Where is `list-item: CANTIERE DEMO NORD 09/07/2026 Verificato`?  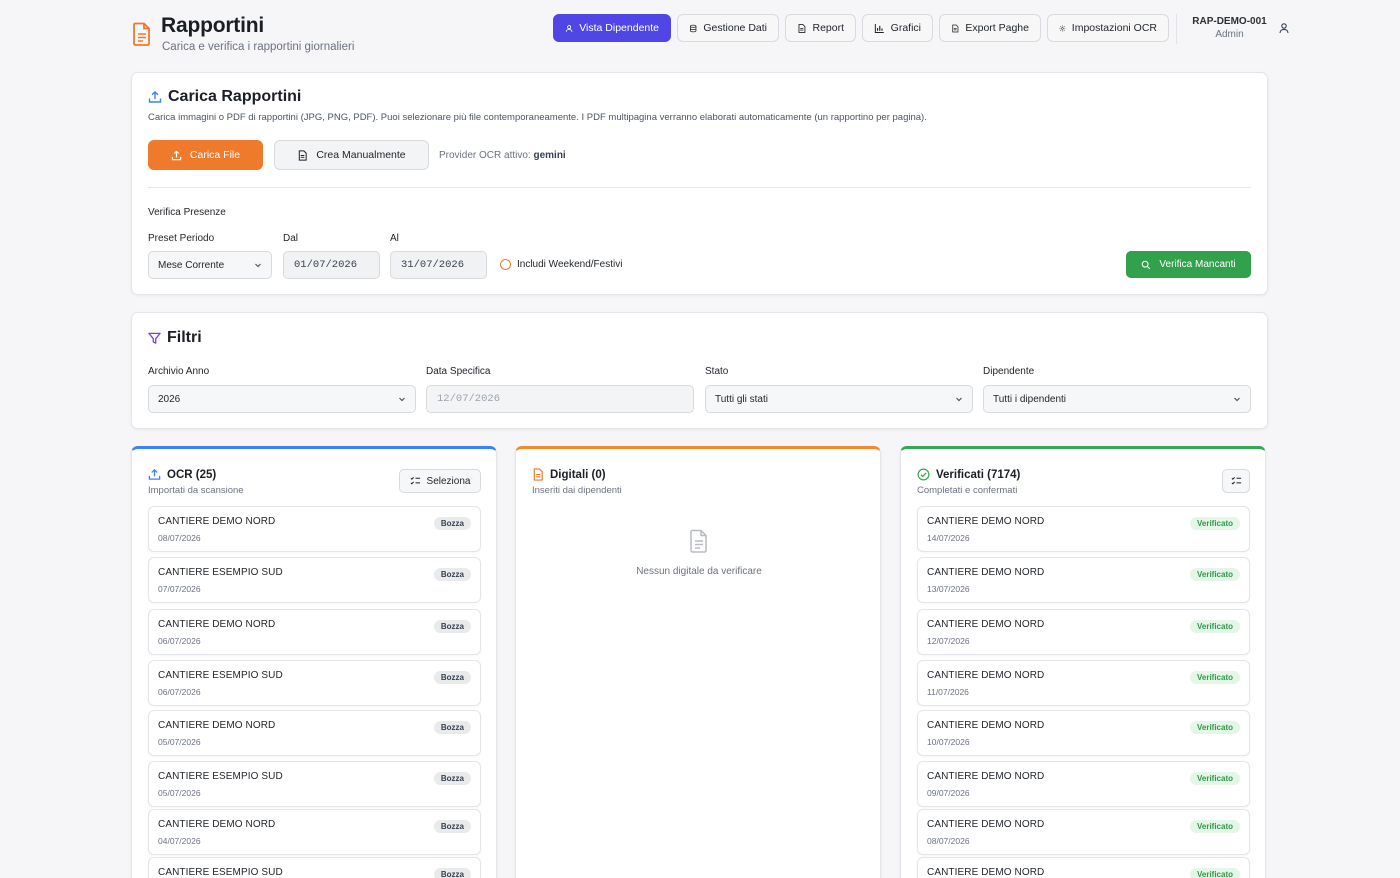 list-item: CANTIERE DEMO NORD 09/07/2026 Verificato is located at coordinates (1083, 784).